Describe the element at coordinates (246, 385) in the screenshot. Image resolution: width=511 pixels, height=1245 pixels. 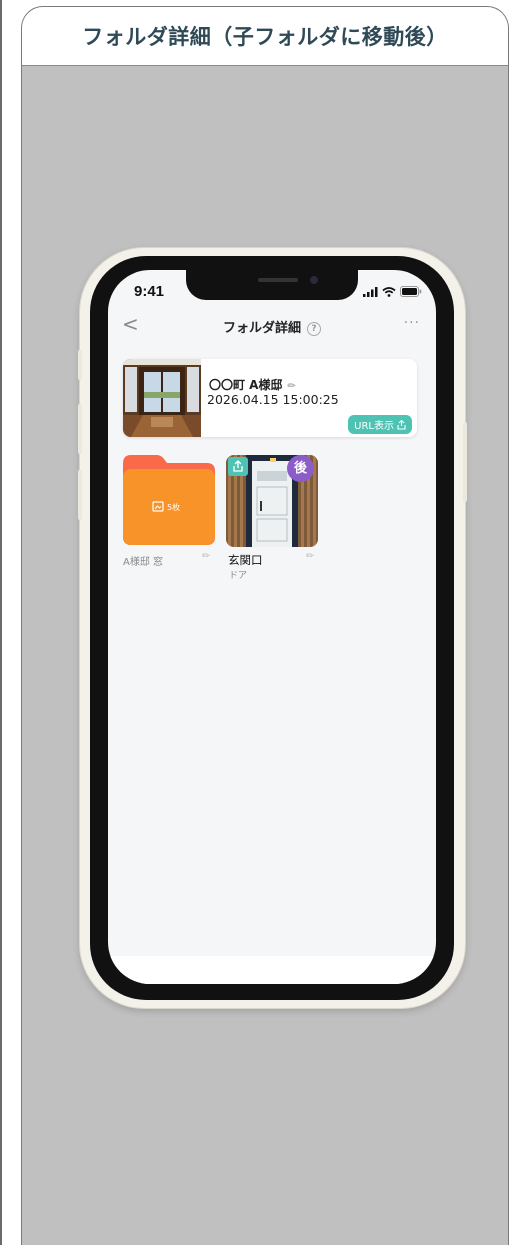
I see `folder-name-text: 〇〇町 A様邸` at that location.